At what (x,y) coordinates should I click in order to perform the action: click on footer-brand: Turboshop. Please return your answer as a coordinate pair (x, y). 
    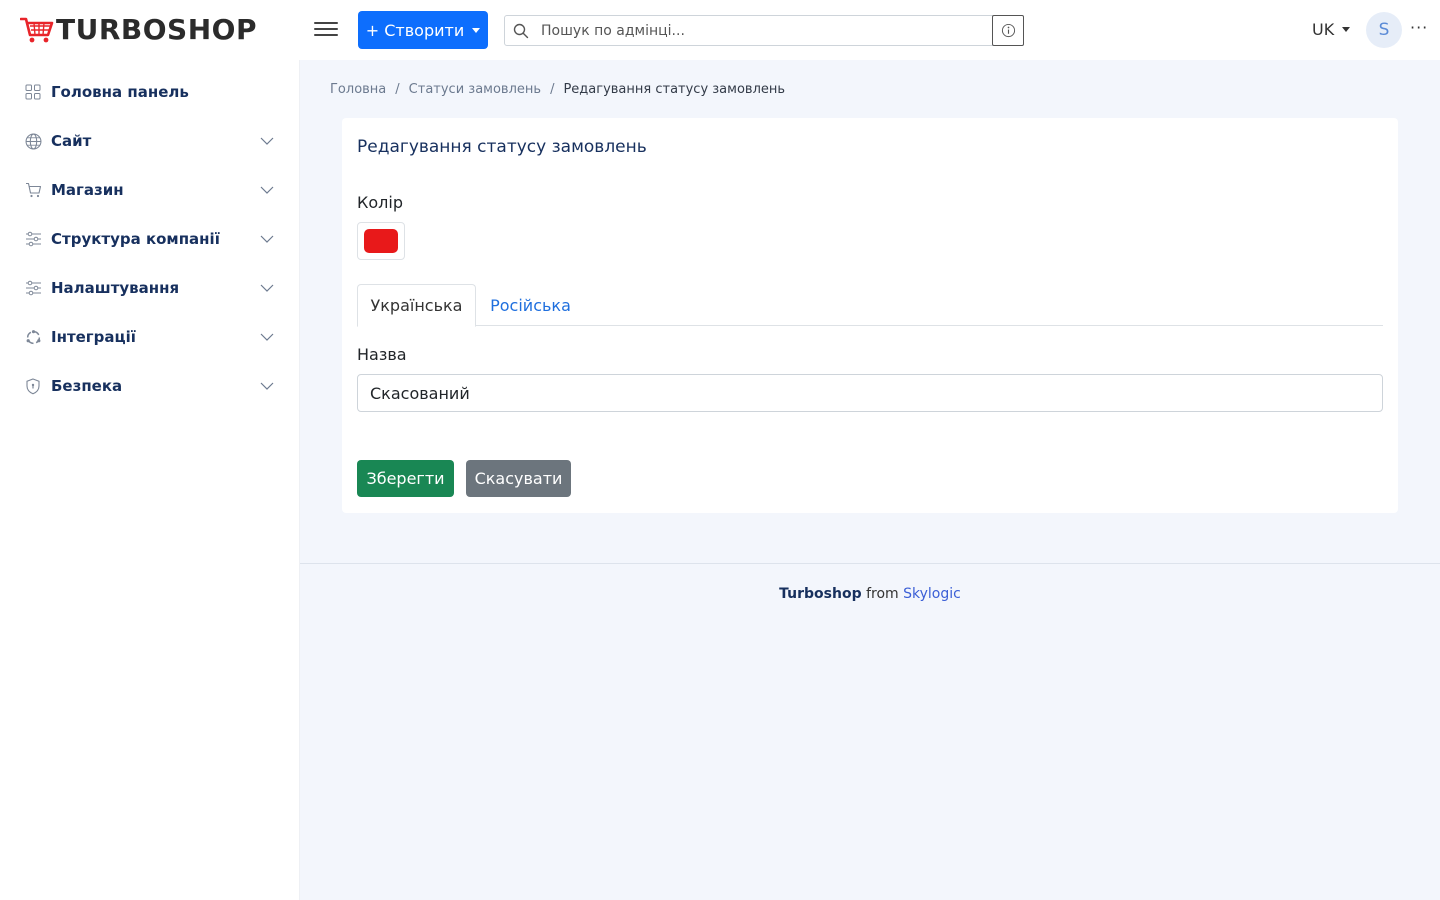
    Looking at the image, I should click on (820, 594).